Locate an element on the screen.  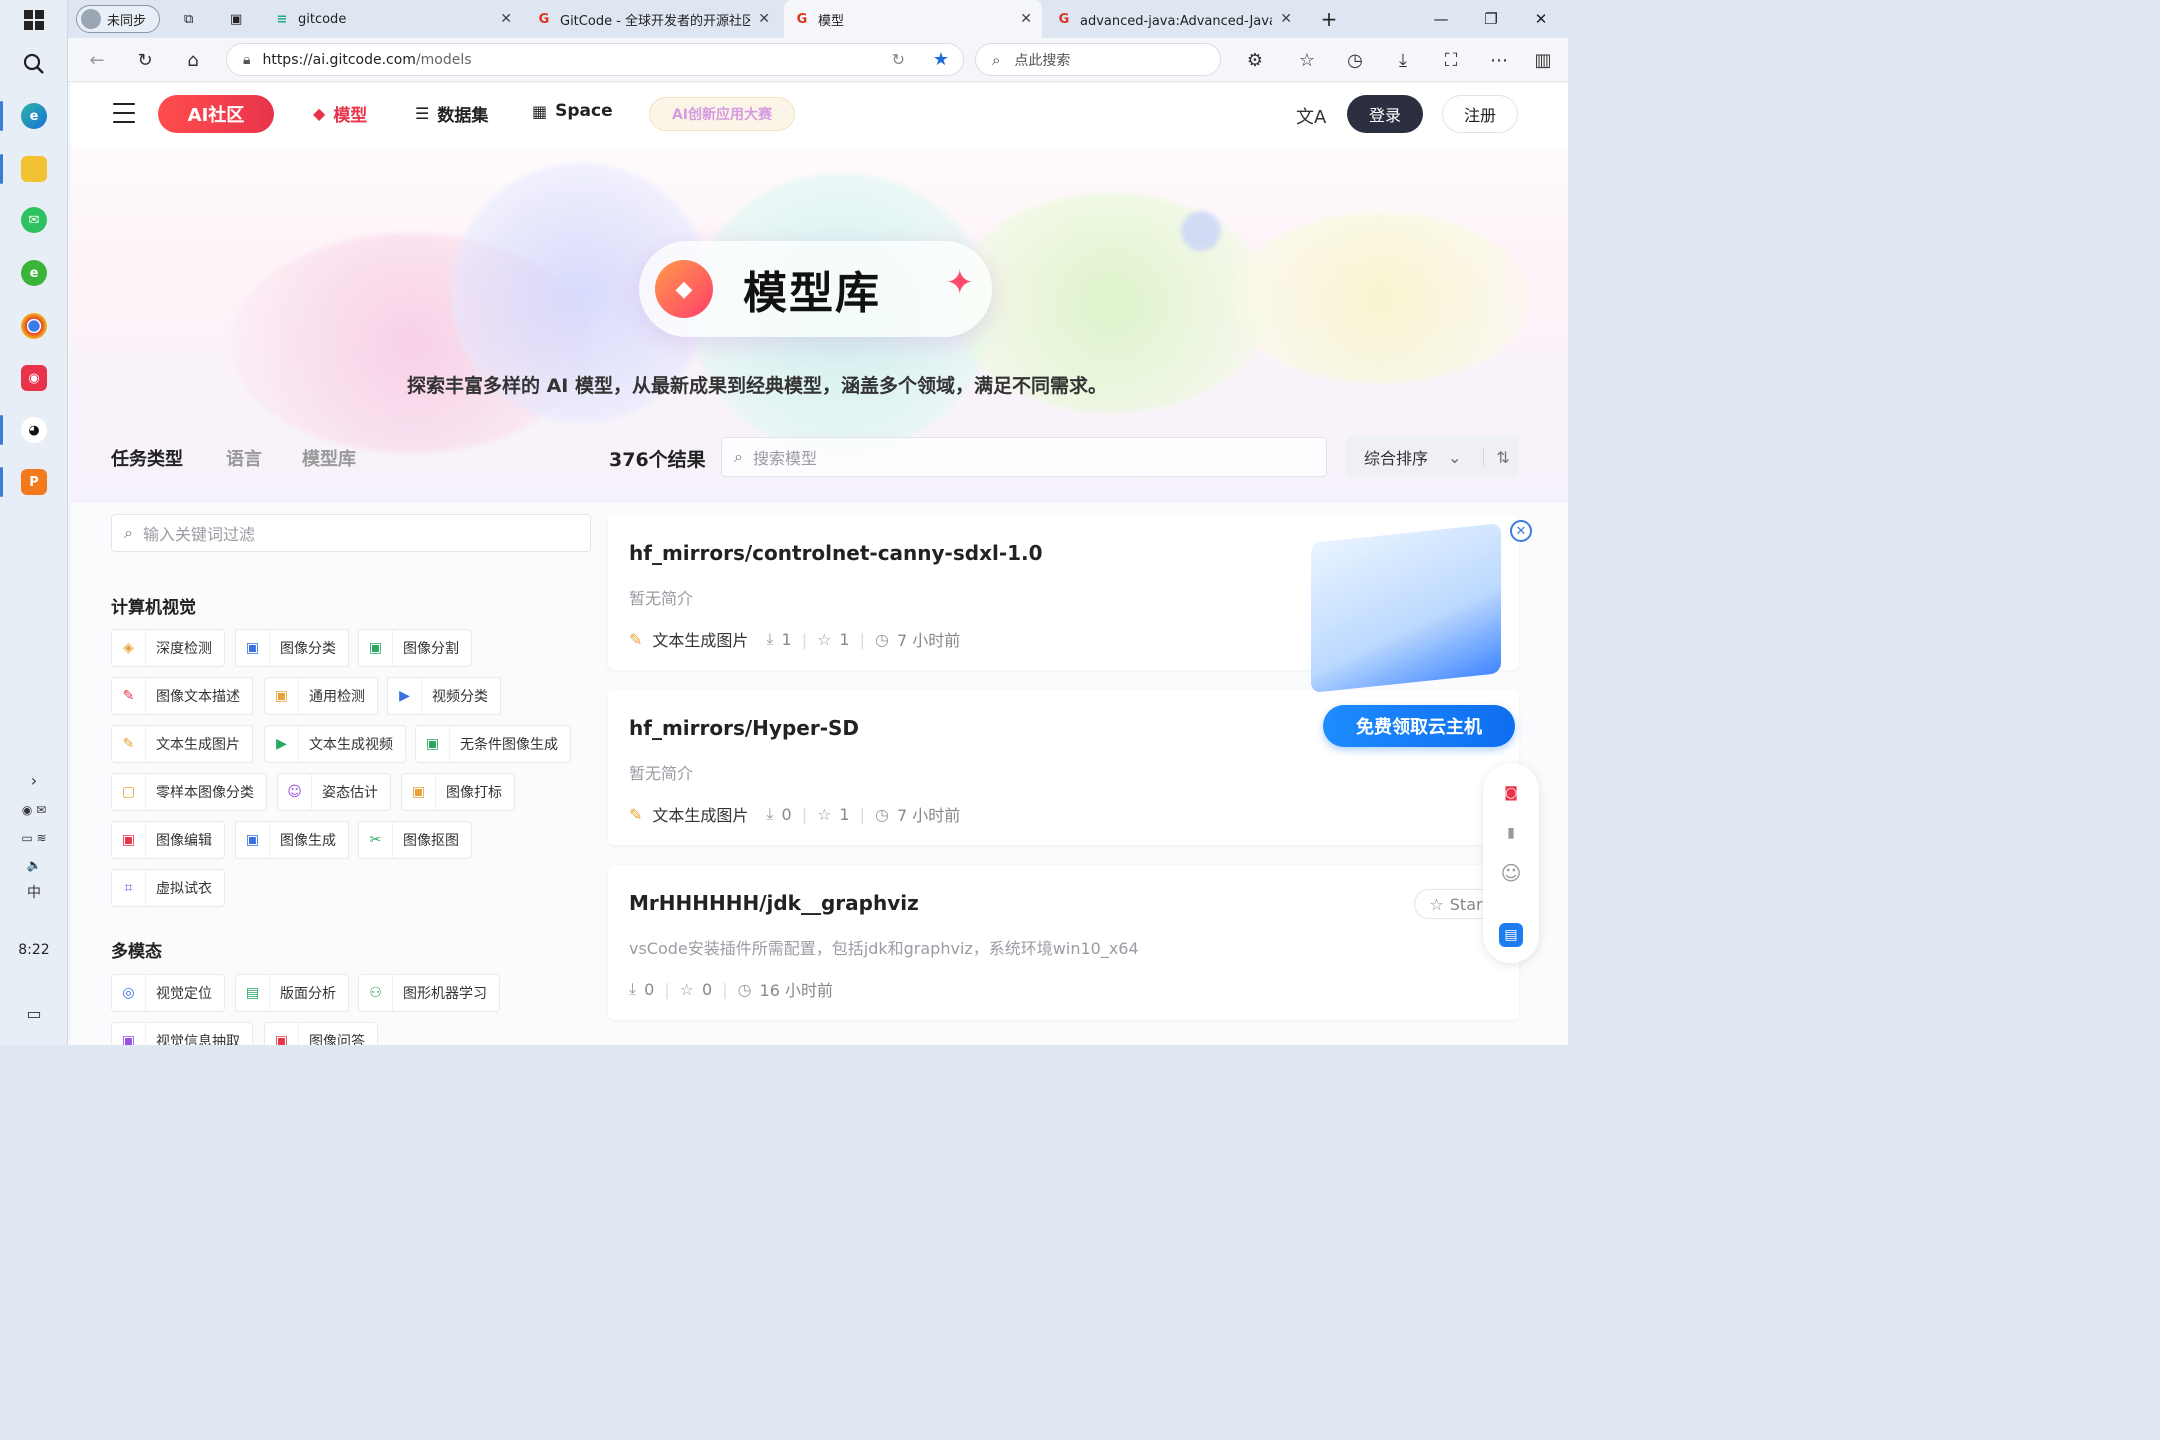
back-icon: ← is located at coordinates (97, 60).